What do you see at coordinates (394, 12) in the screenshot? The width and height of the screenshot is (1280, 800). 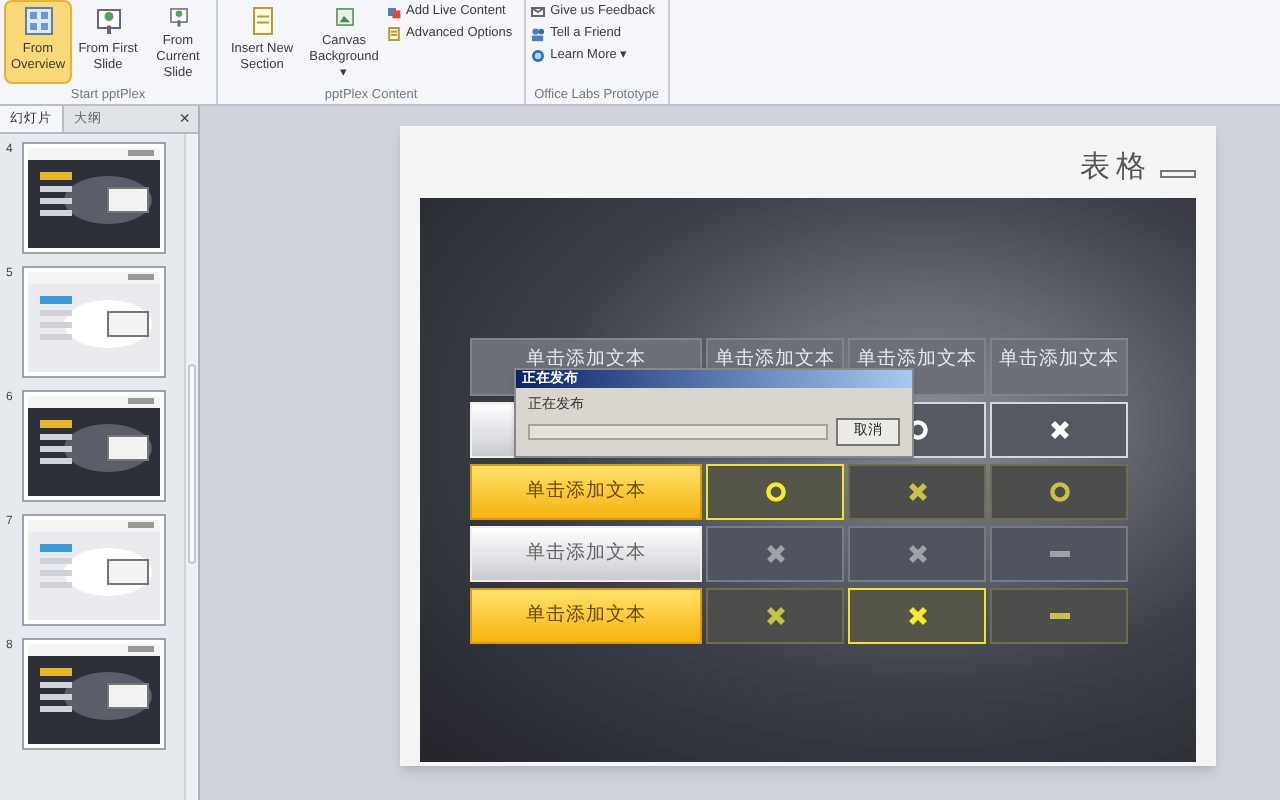 I see `link-icon` at bounding box center [394, 12].